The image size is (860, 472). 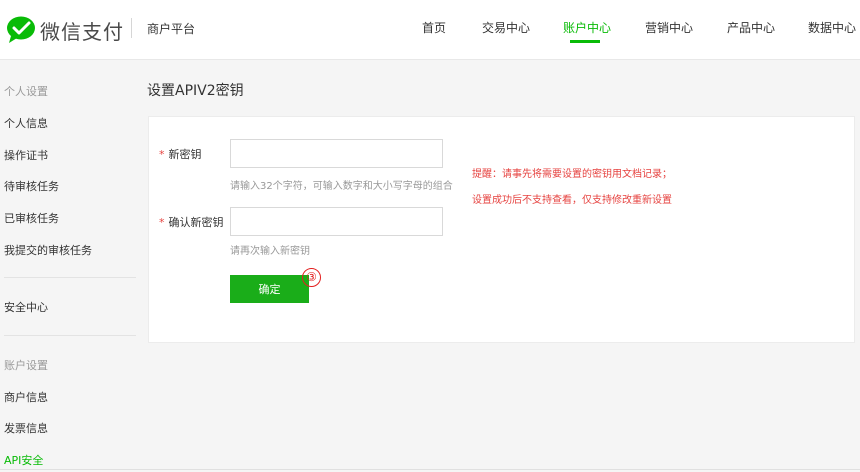 I want to click on reminder-tip-line1: 提醒：请事先将需要设置的密钥用文档记录；, so click(x=572, y=174).